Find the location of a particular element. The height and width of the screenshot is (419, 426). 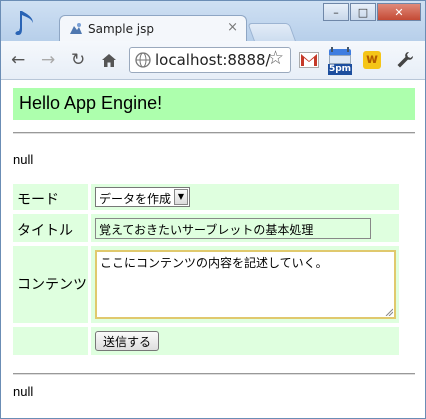

contents-text: ここにコンテンツの内容を記述していく。 is located at coordinates (214, 263).